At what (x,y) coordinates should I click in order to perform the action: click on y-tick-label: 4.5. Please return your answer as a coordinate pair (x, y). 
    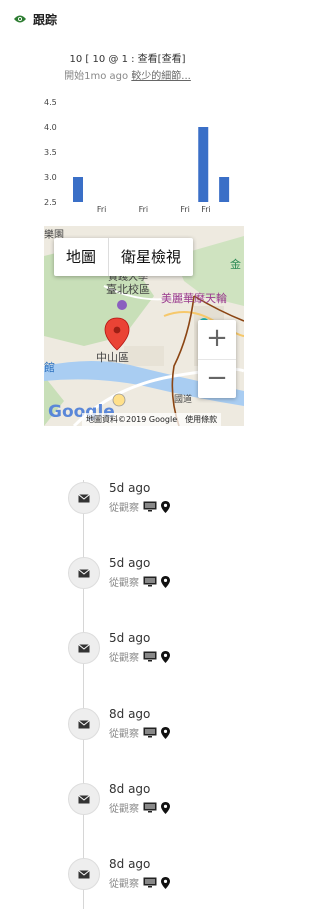
    Looking at the image, I should click on (50, 102).